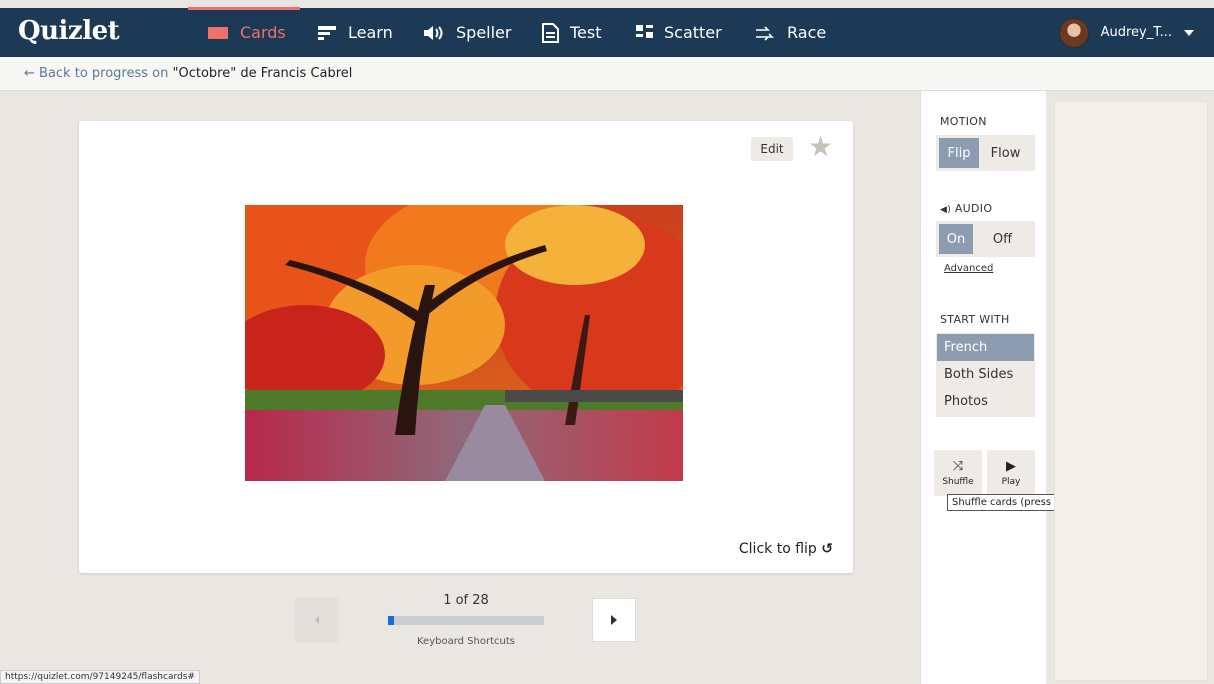  Describe the element at coordinates (973, 208) in the screenshot. I see `audio-heading-label: AUDIO` at that location.